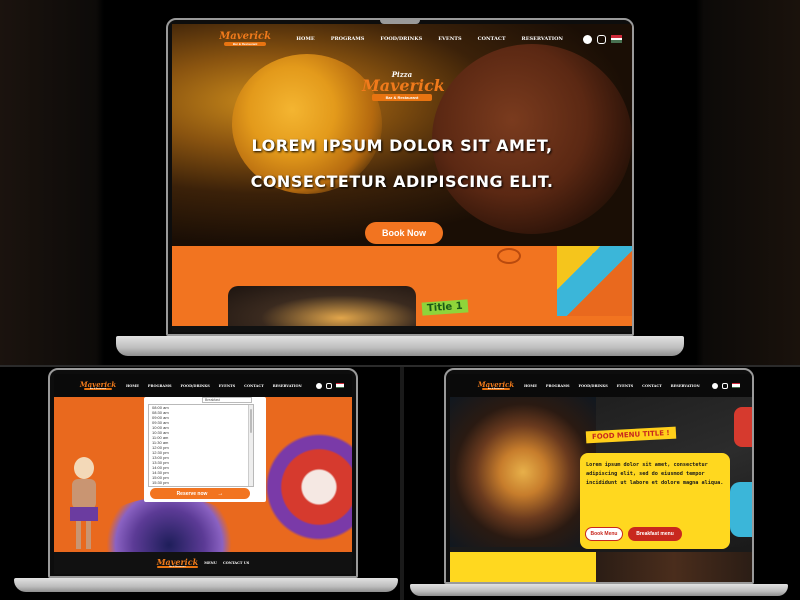 The width and height of the screenshot is (800, 600). Describe the element at coordinates (220, 493) in the screenshot. I see `arrow-right-icon: →` at that location.